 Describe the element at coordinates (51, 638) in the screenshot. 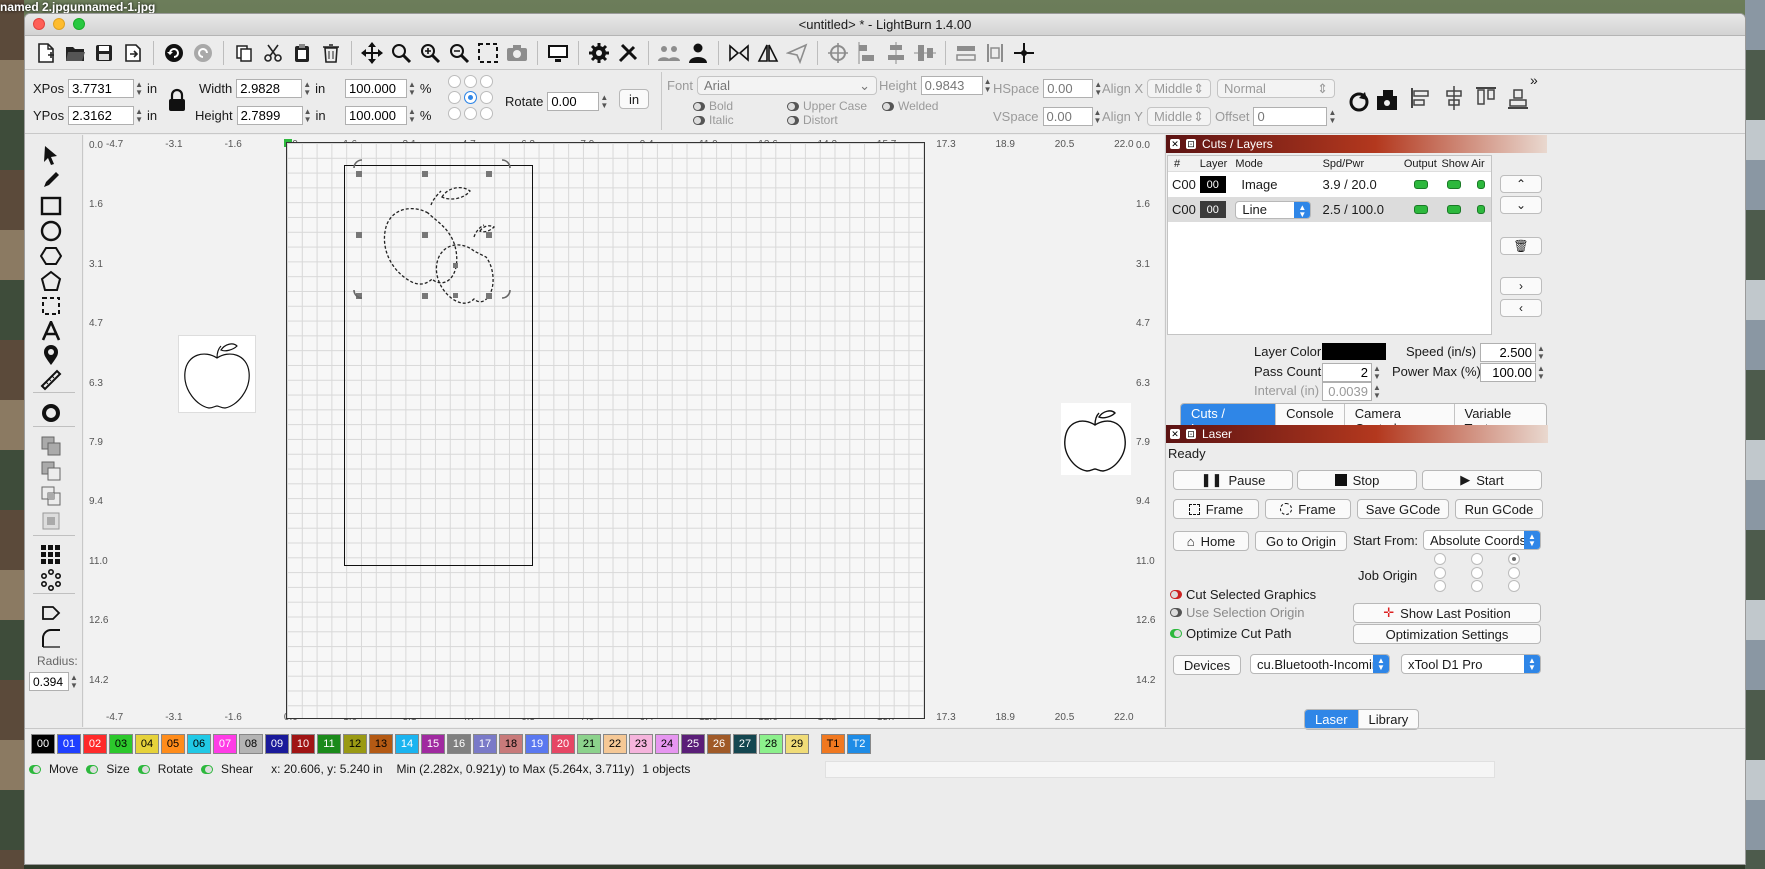

I see `corner-radius-icon` at that location.